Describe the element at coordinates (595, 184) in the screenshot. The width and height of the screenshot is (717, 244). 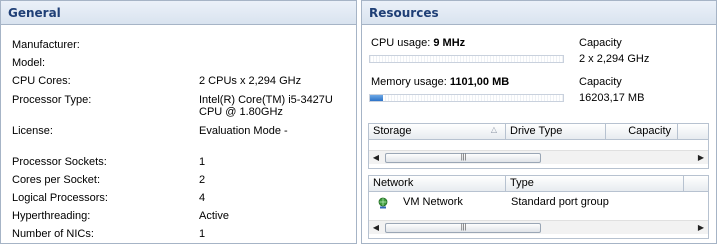
I see `type-column-header: Type` at that location.